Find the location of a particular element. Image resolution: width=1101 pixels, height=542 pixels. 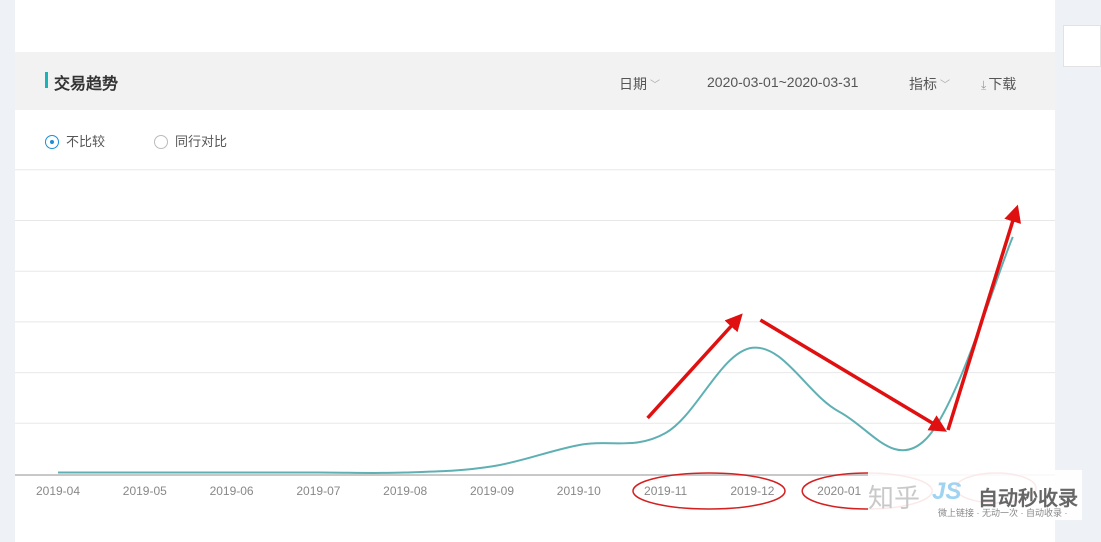

watermark-slogan: 微上链接 · 无动一次 · 自动收录 · is located at coordinates (1003, 513).